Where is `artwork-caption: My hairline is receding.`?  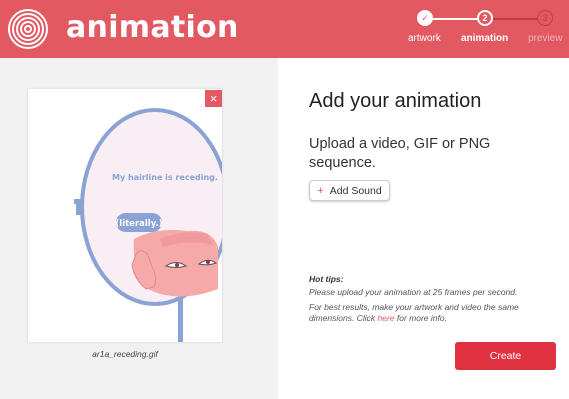
artwork-caption: My hairline is receding. is located at coordinates (165, 177).